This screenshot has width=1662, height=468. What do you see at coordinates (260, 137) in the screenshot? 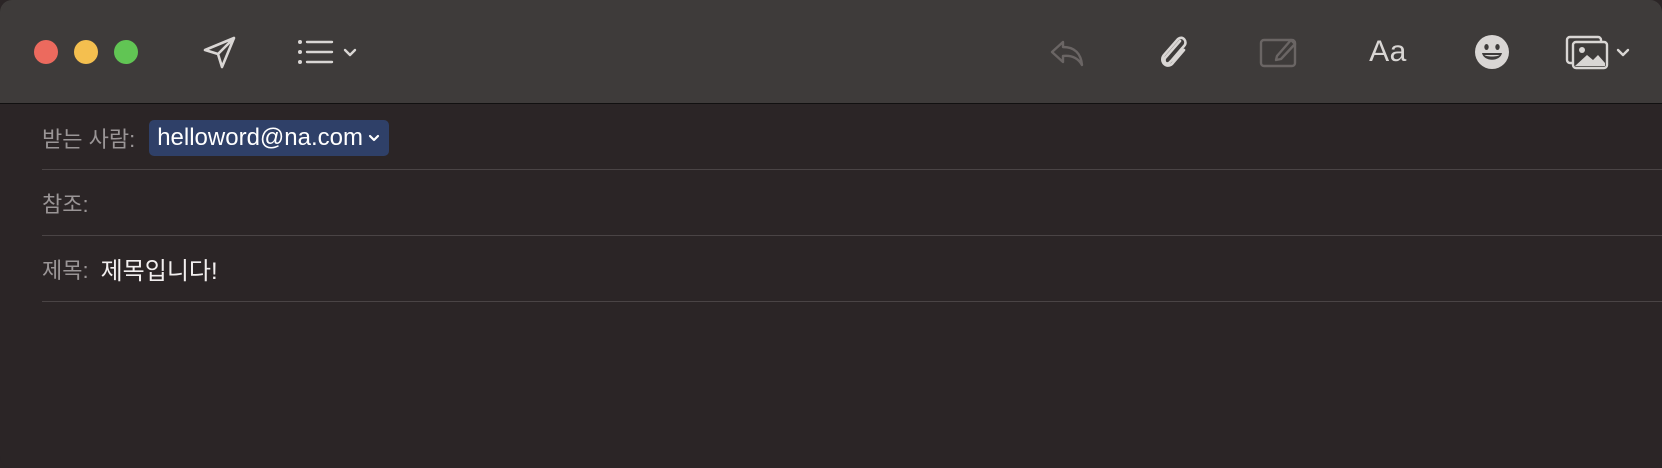
I see `recipient-address: helloword@na.com` at bounding box center [260, 137].